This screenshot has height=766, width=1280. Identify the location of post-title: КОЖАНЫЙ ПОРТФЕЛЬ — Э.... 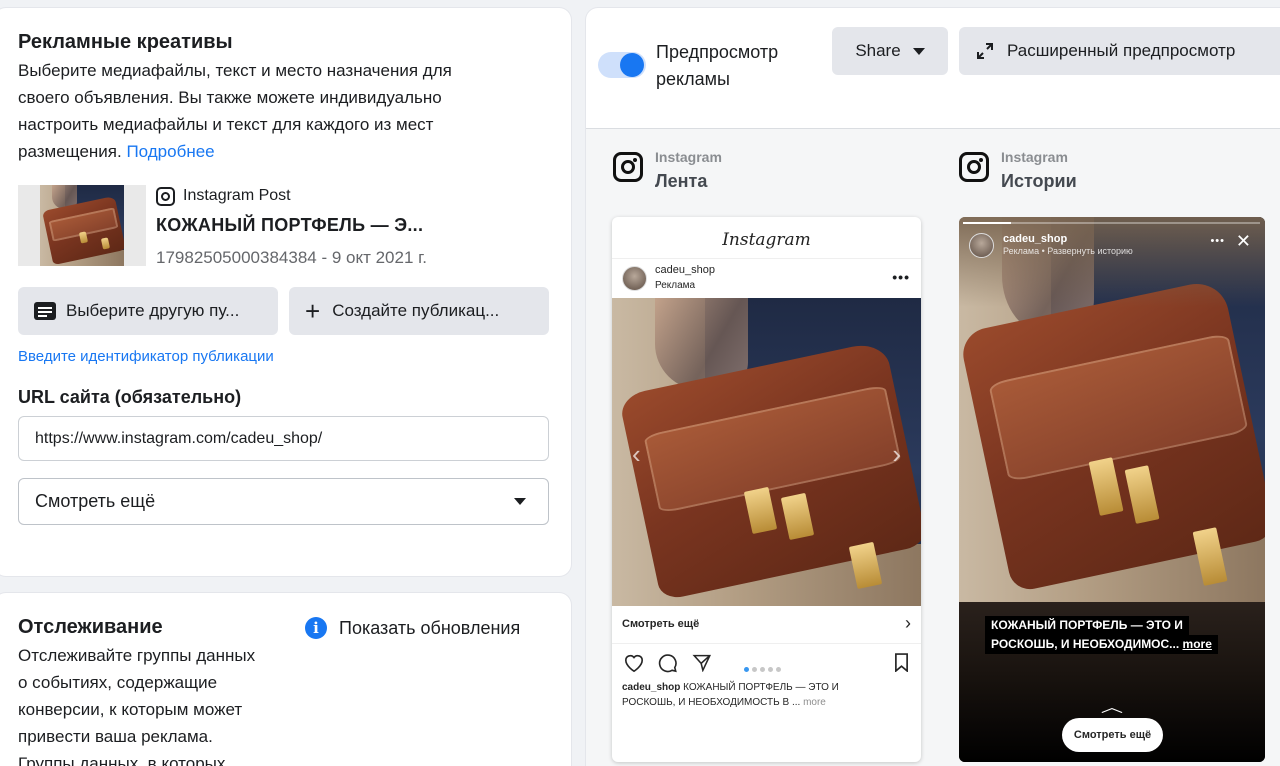
(290, 225).